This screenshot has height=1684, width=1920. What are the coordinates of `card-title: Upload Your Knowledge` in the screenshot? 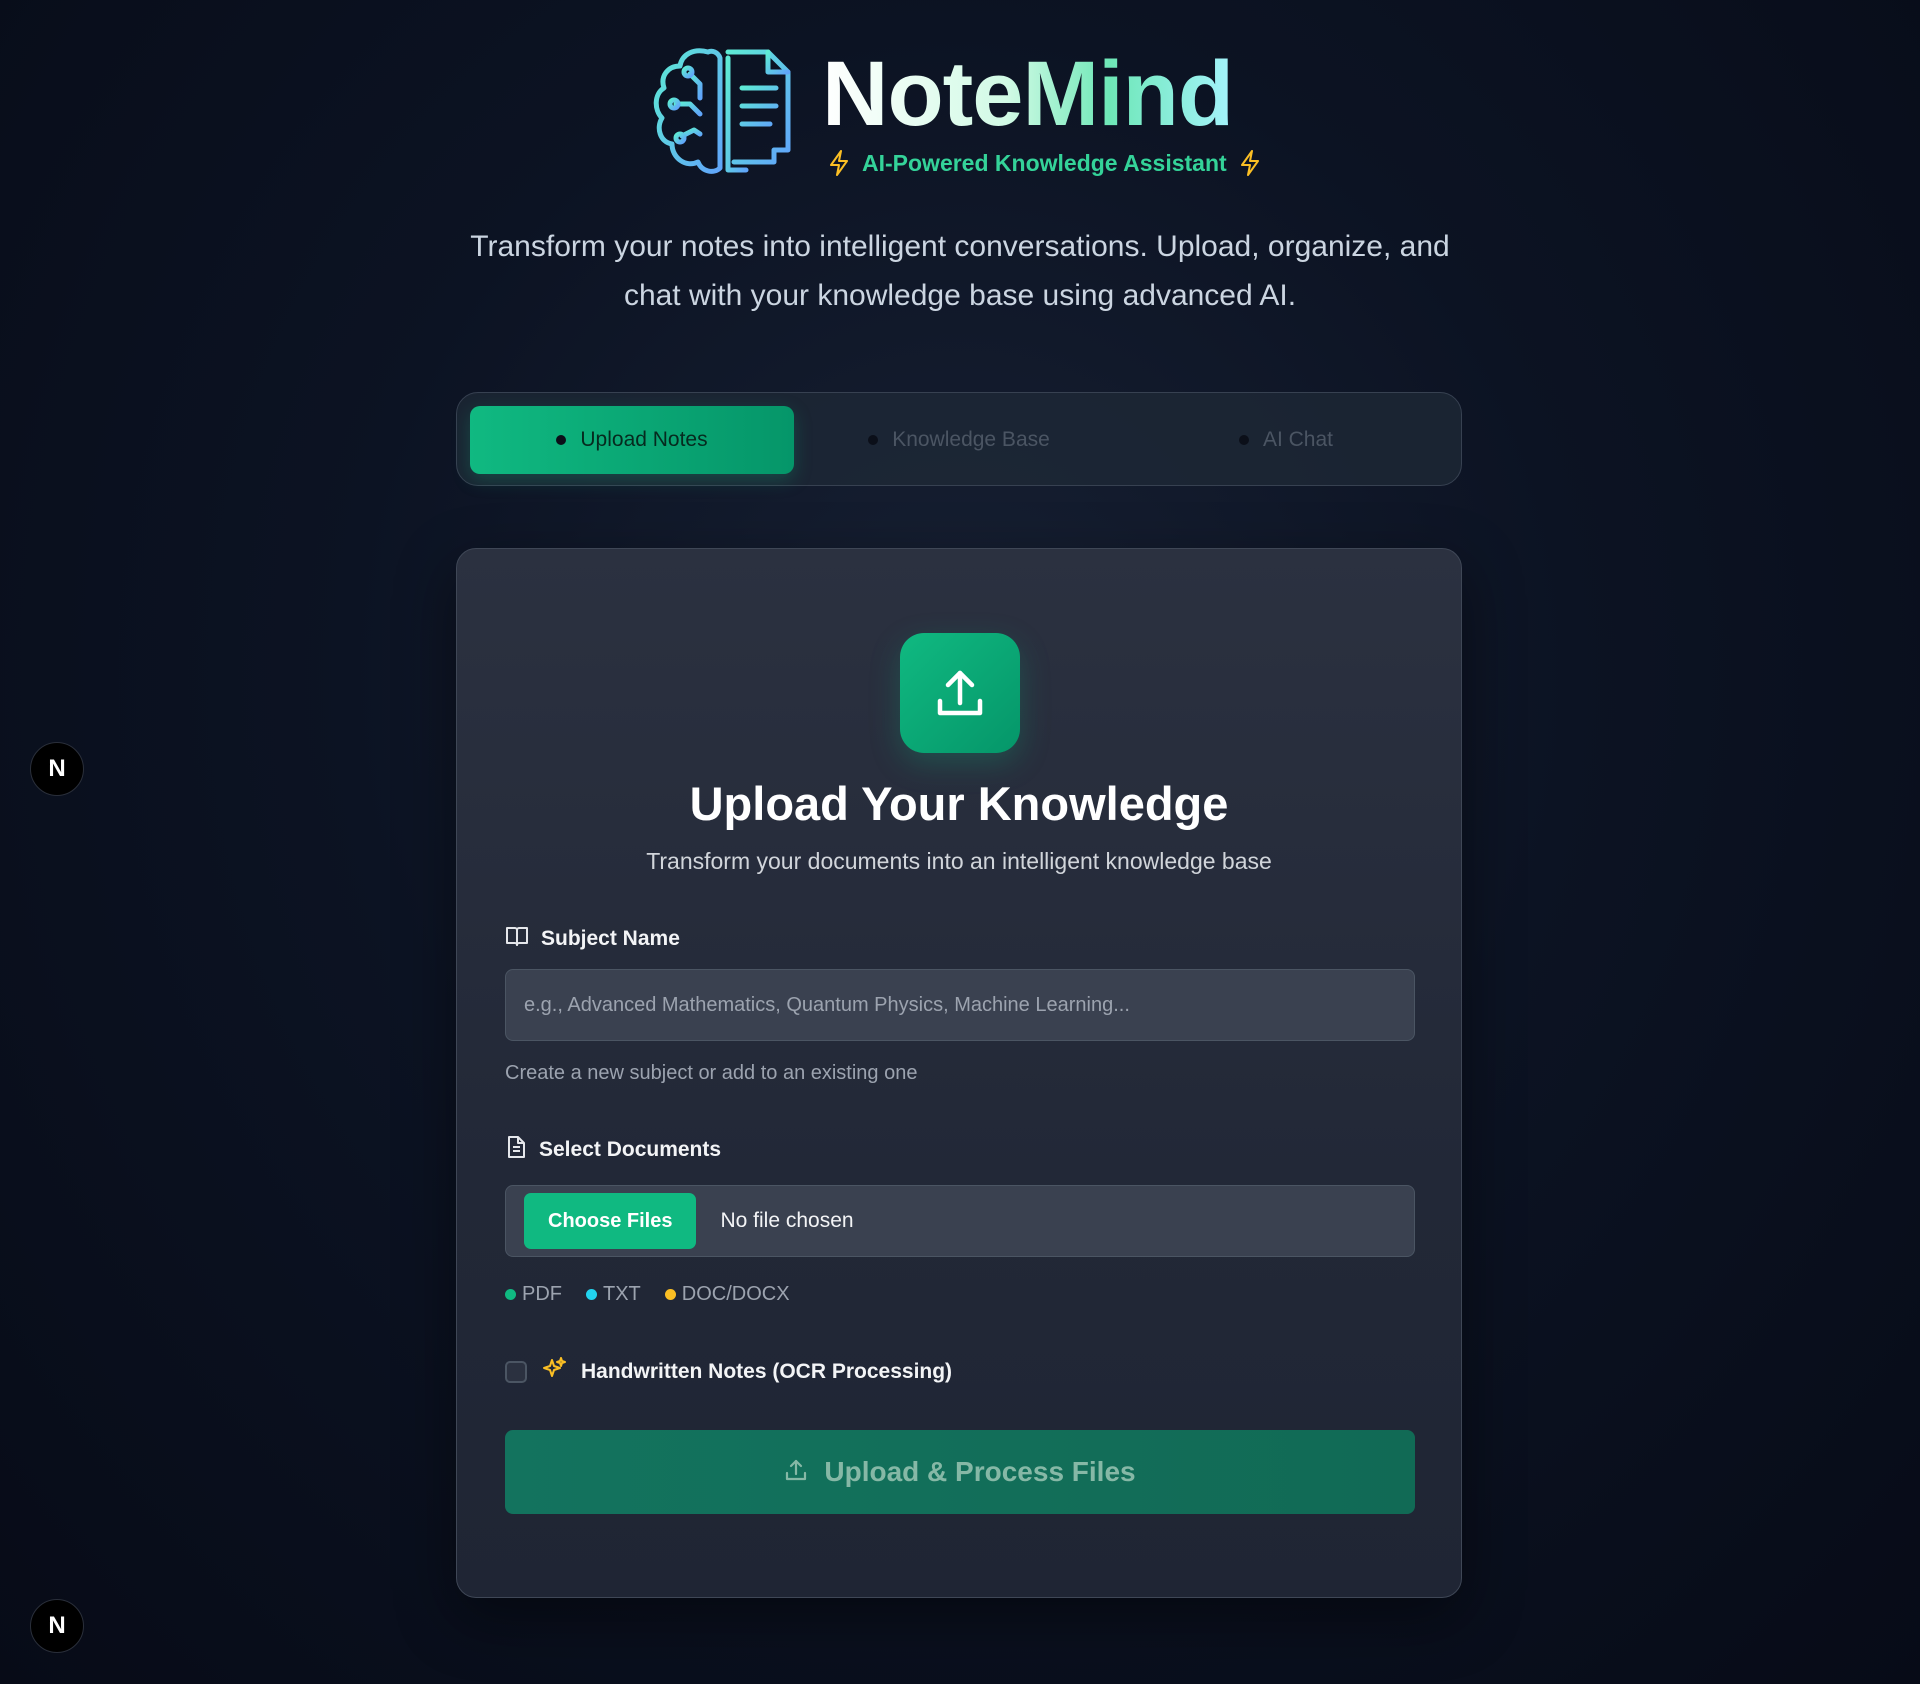 It's located at (959, 803).